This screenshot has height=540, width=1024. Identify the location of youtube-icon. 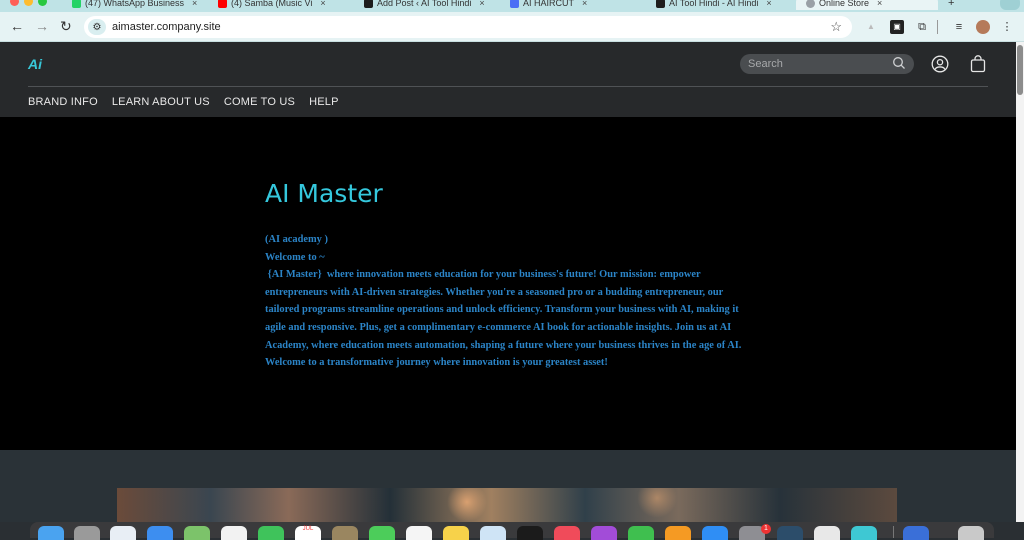
(222, 4).